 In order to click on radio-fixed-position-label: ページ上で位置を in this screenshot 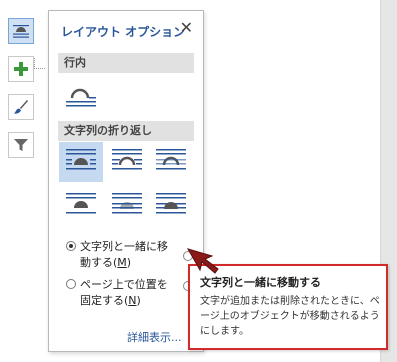, I will do `click(124, 284)`.